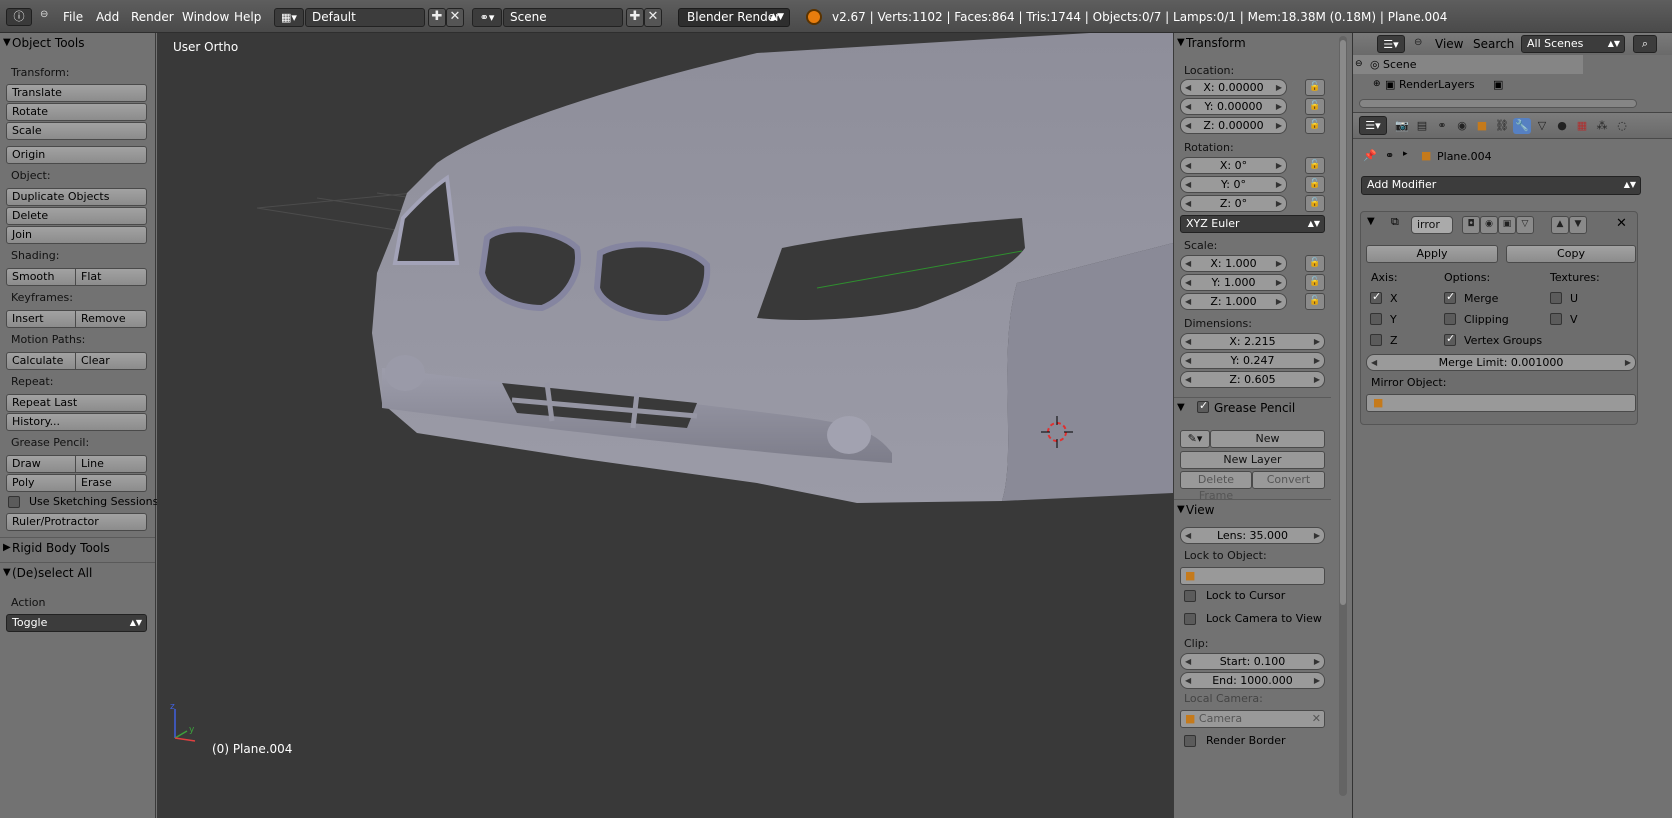  Describe the element at coordinates (111, 483) in the screenshot. I see `erase-button: Erase` at that location.